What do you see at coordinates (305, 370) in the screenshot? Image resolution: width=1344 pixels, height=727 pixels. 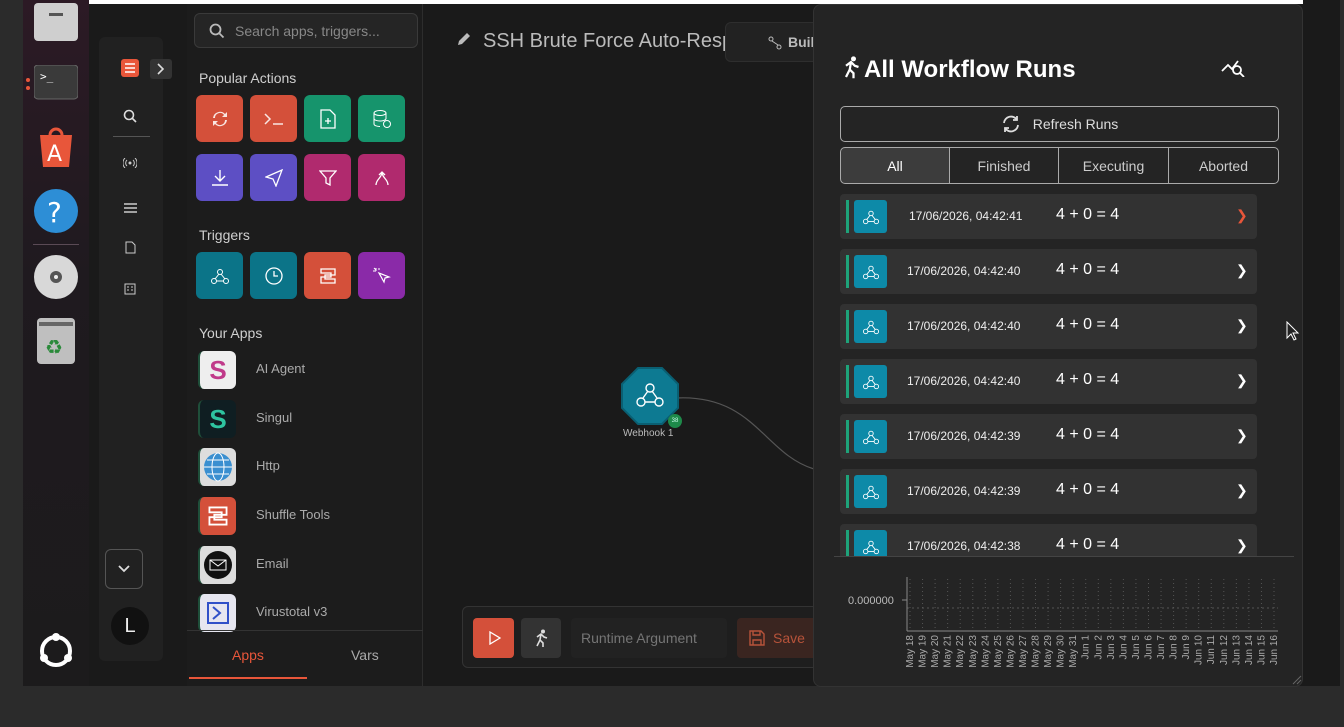 I see `app-item-ai-agent: S AI Agent` at bounding box center [305, 370].